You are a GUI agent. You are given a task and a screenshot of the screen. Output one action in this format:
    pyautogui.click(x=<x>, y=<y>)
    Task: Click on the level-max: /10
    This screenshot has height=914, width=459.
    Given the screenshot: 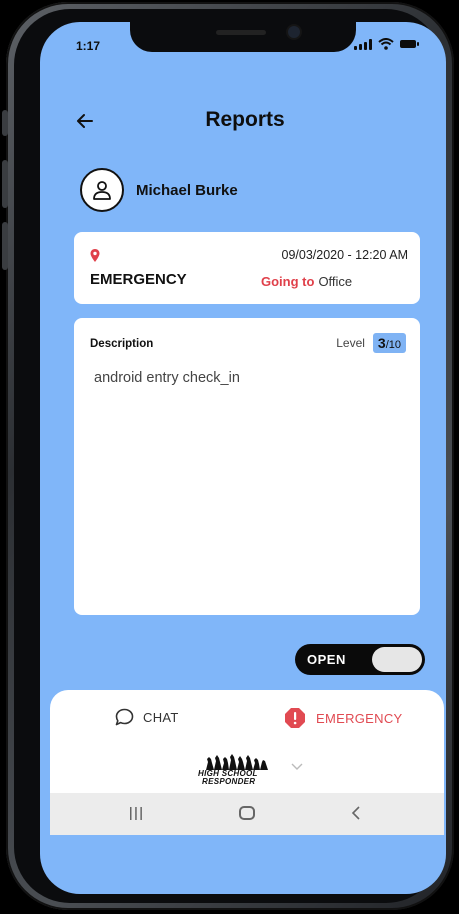 What is the action you would take?
    pyautogui.click(x=393, y=345)
    